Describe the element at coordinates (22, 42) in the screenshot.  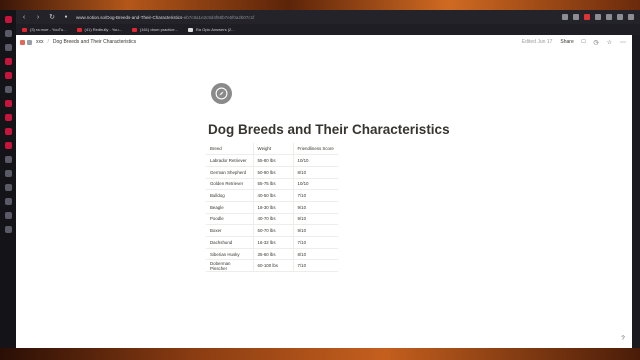
I see `workspace-icon` at that location.